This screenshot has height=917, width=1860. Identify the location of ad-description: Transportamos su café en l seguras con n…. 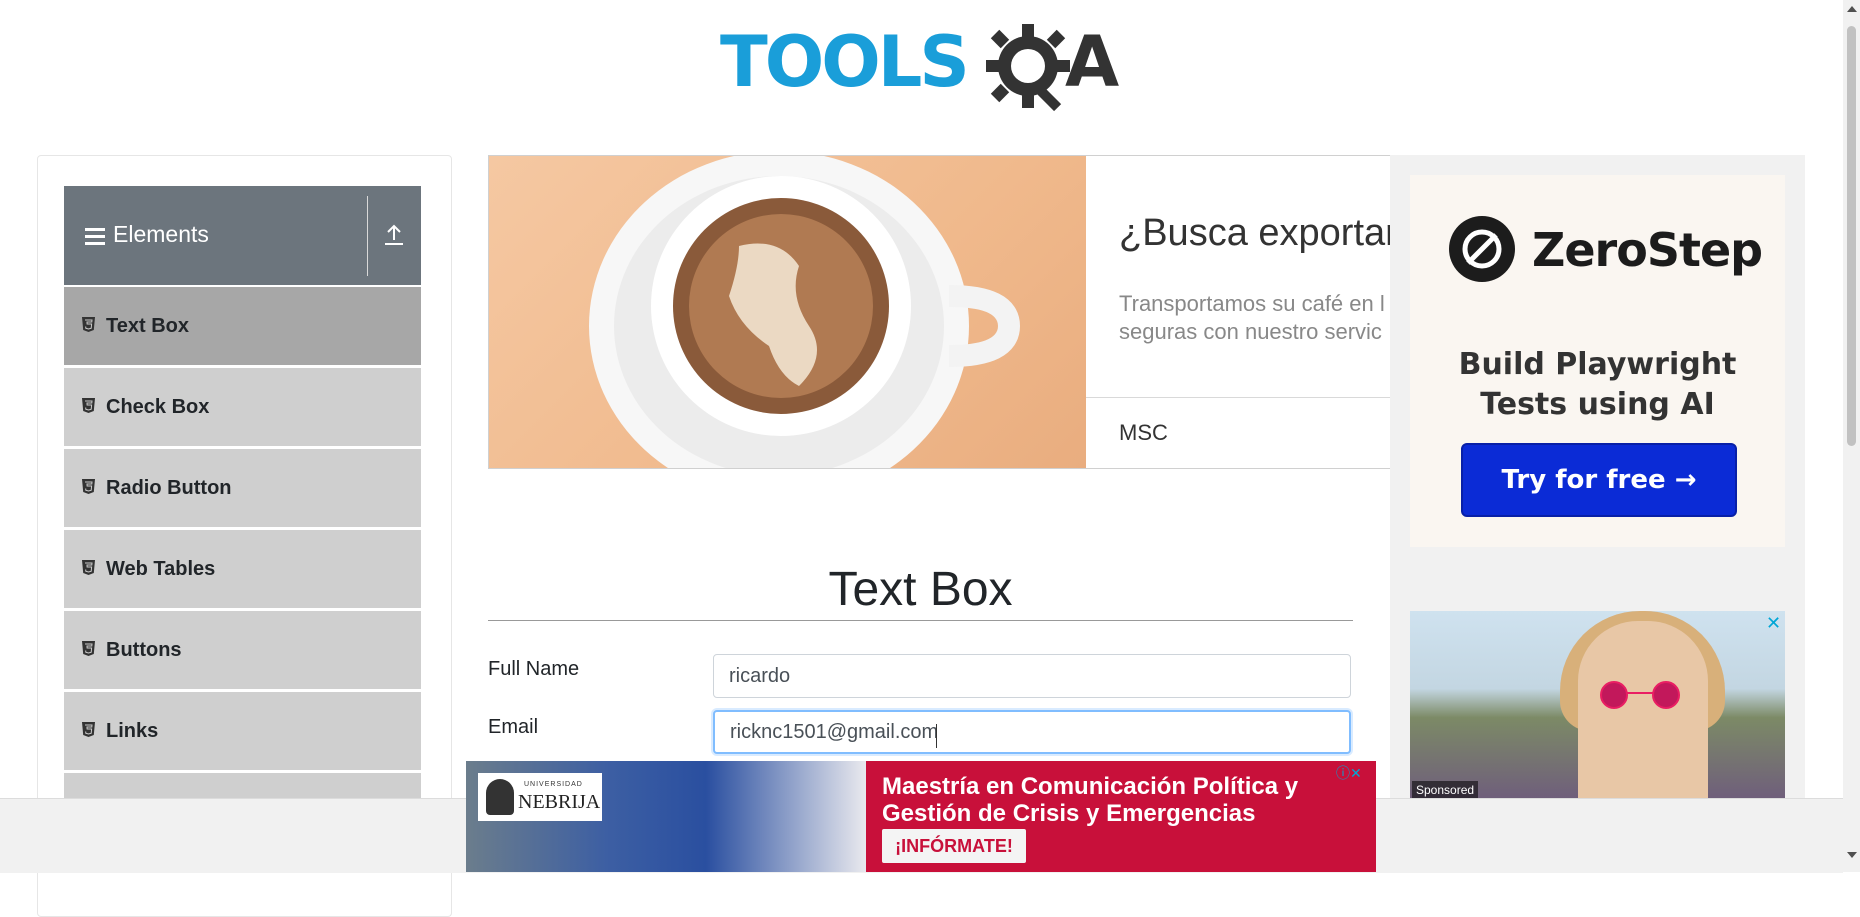
(1252, 318).